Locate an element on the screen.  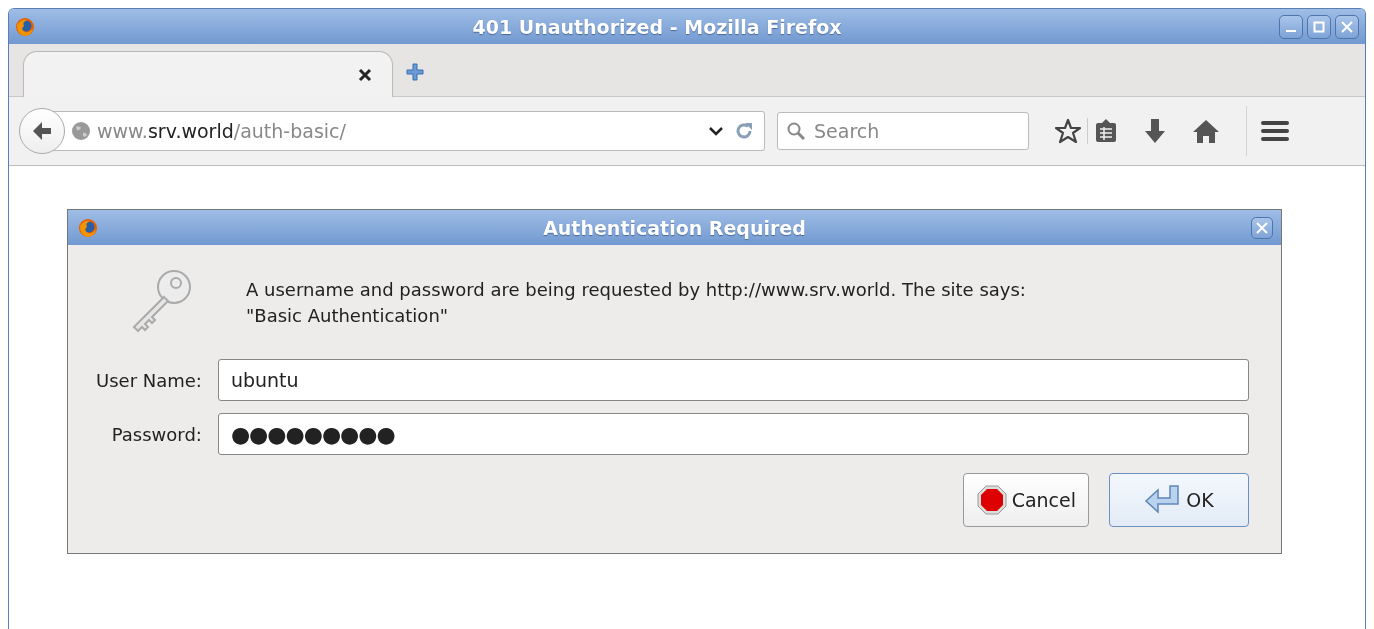
reload-icon is located at coordinates (744, 131).